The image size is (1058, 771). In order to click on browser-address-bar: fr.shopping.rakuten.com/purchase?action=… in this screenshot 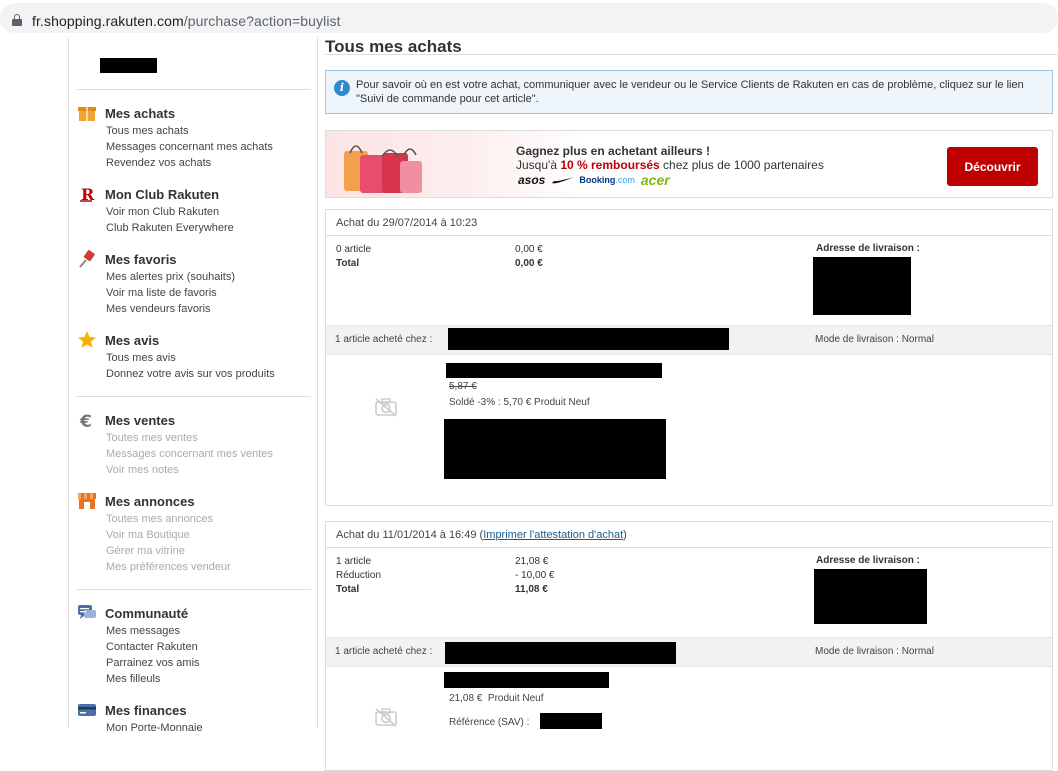, I will do `click(529, 19)`.